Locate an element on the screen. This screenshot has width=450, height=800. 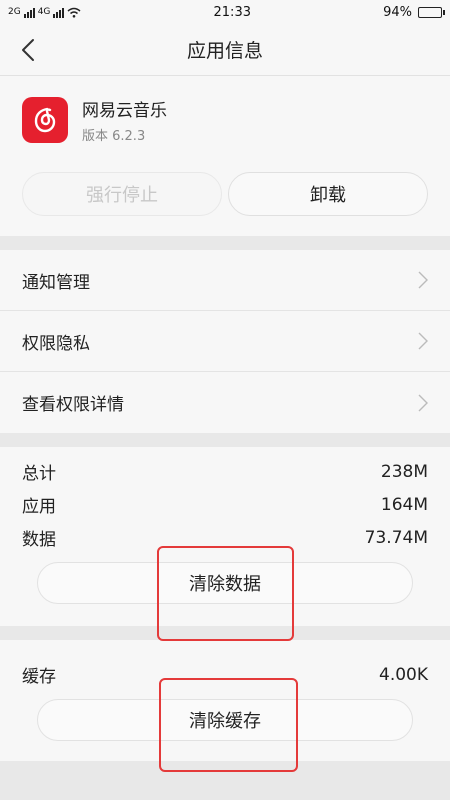
uninstall-button: 卸载 is located at coordinates (328, 194).